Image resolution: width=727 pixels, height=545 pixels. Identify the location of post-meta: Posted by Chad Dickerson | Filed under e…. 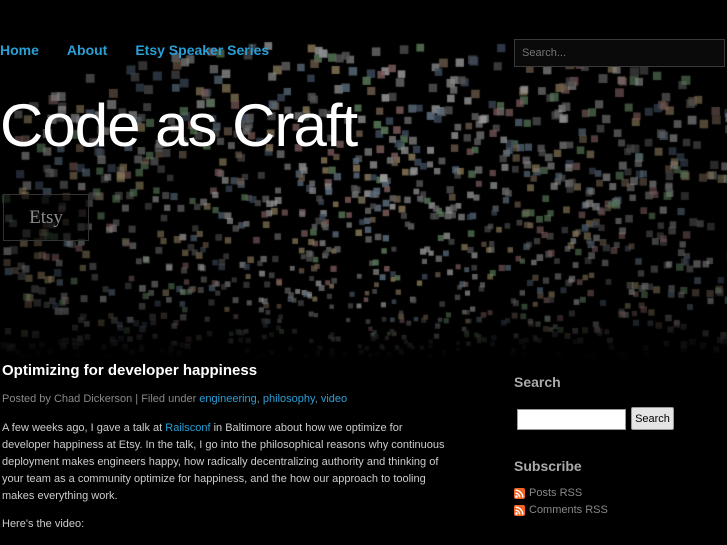
(174, 399).